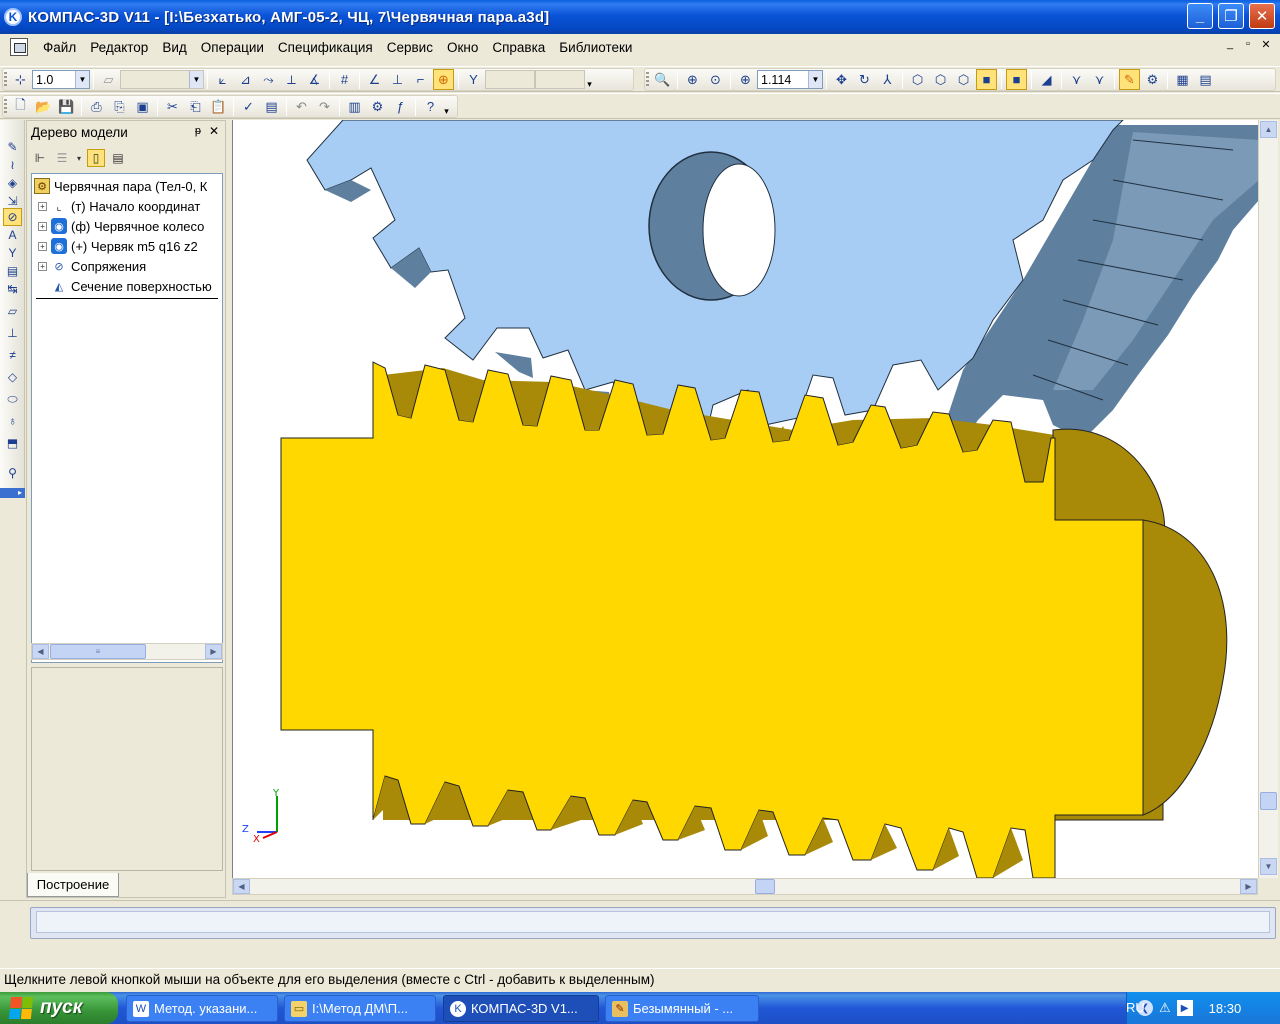 The width and height of the screenshot is (1280, 1024). I want to click on zoom-fit-icon: ⊙, so click(715, 79).